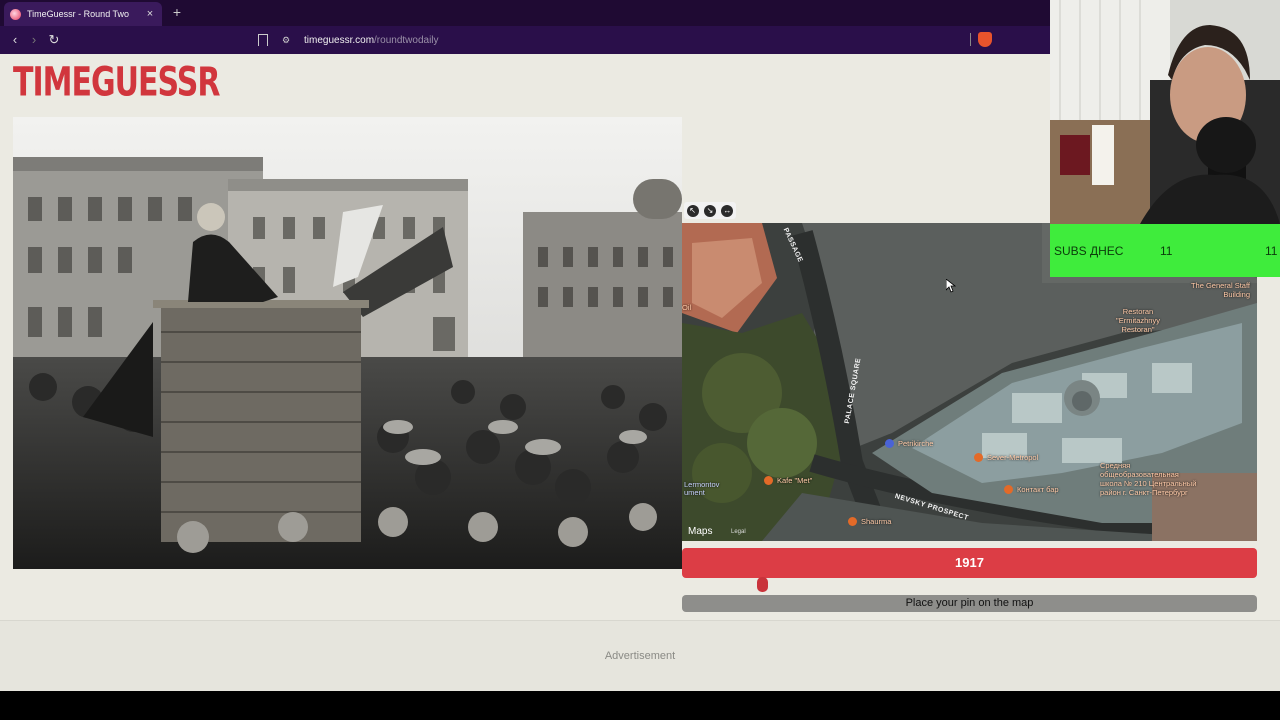 Image resolution: width=1280 pixels, height=720 pixels. I want to click on subs-label: SUBS ДНЕС, so click(1089, 251).